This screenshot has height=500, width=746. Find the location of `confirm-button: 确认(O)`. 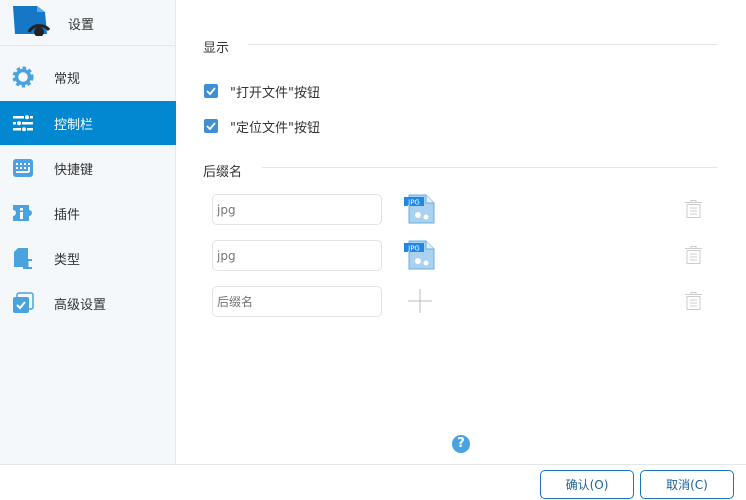

confirm-button: 确认(O) is located at coordinates (587, 484).